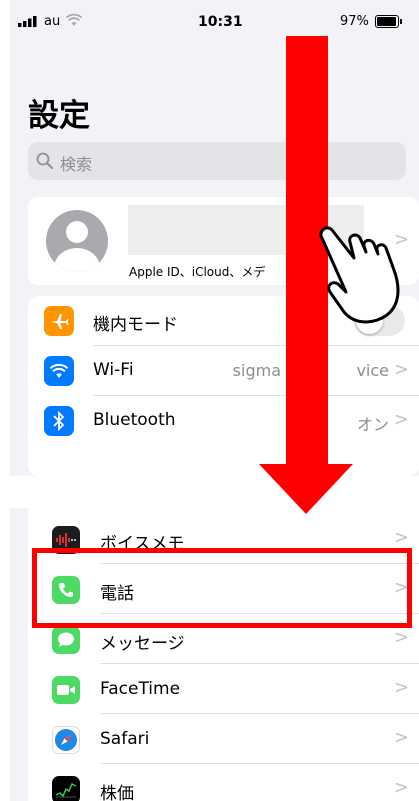 Image resolution: width=419 pixels, height=801 pixels. Describe the element at coordinates (140, 689) in the screenshot. I see `facetime-label: FaceTime` at that location.